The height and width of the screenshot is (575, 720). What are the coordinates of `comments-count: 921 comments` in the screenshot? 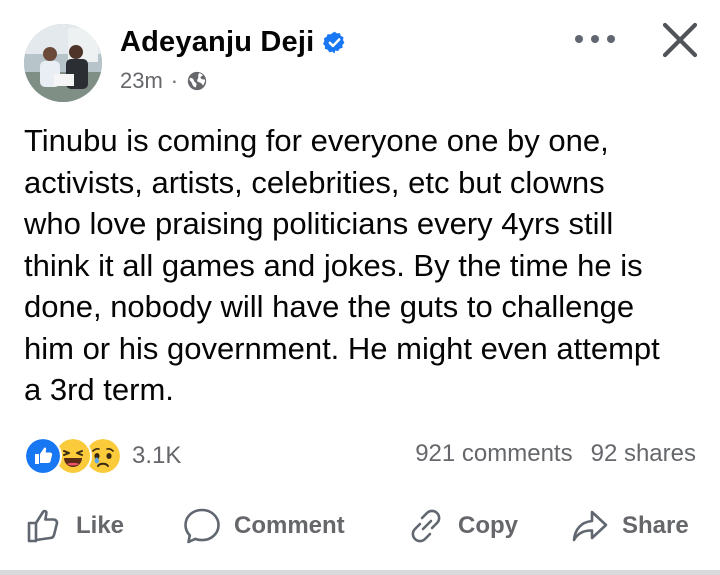 It's located at (493, 454).